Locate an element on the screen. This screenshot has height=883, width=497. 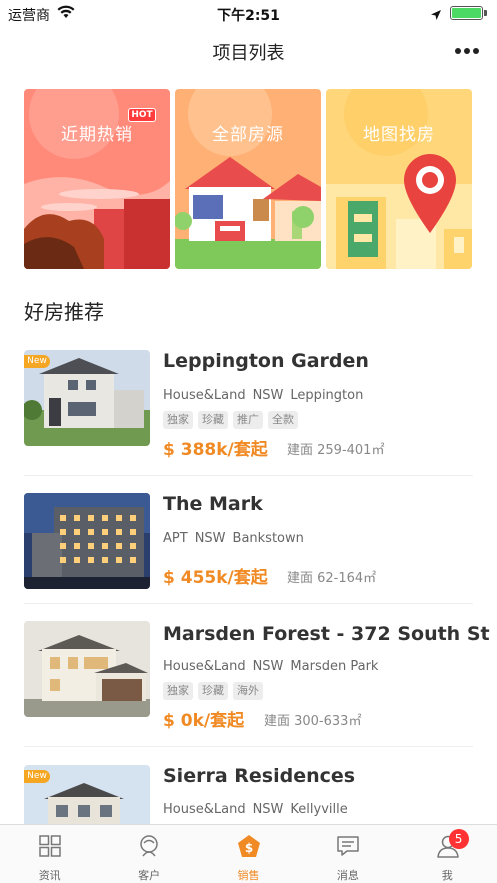
banner-all-listings: 全部房源 is located at coordinates (248, 179).